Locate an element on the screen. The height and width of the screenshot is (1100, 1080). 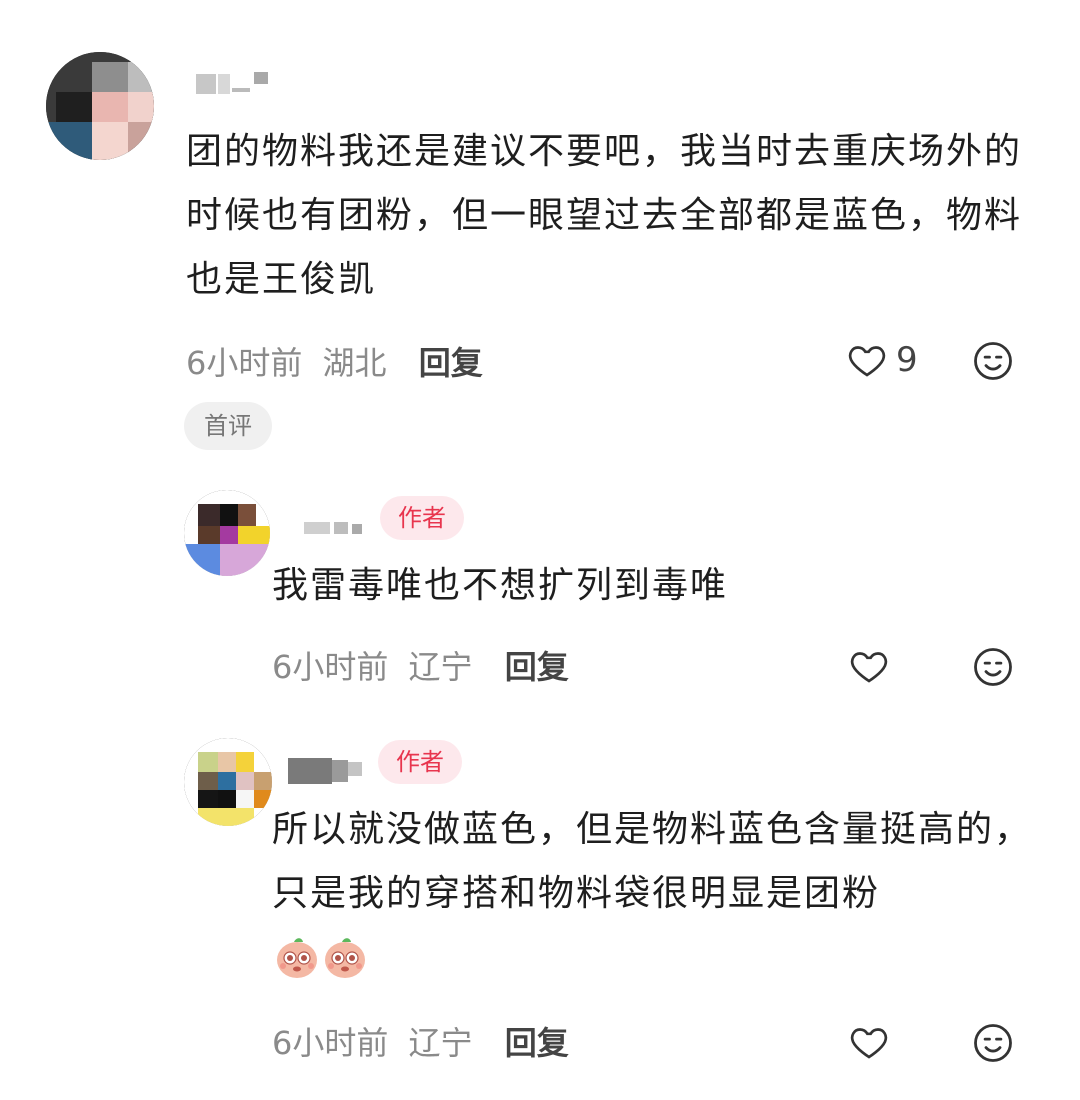
comment-location: 湖北 is located at coordinates (354, 363).